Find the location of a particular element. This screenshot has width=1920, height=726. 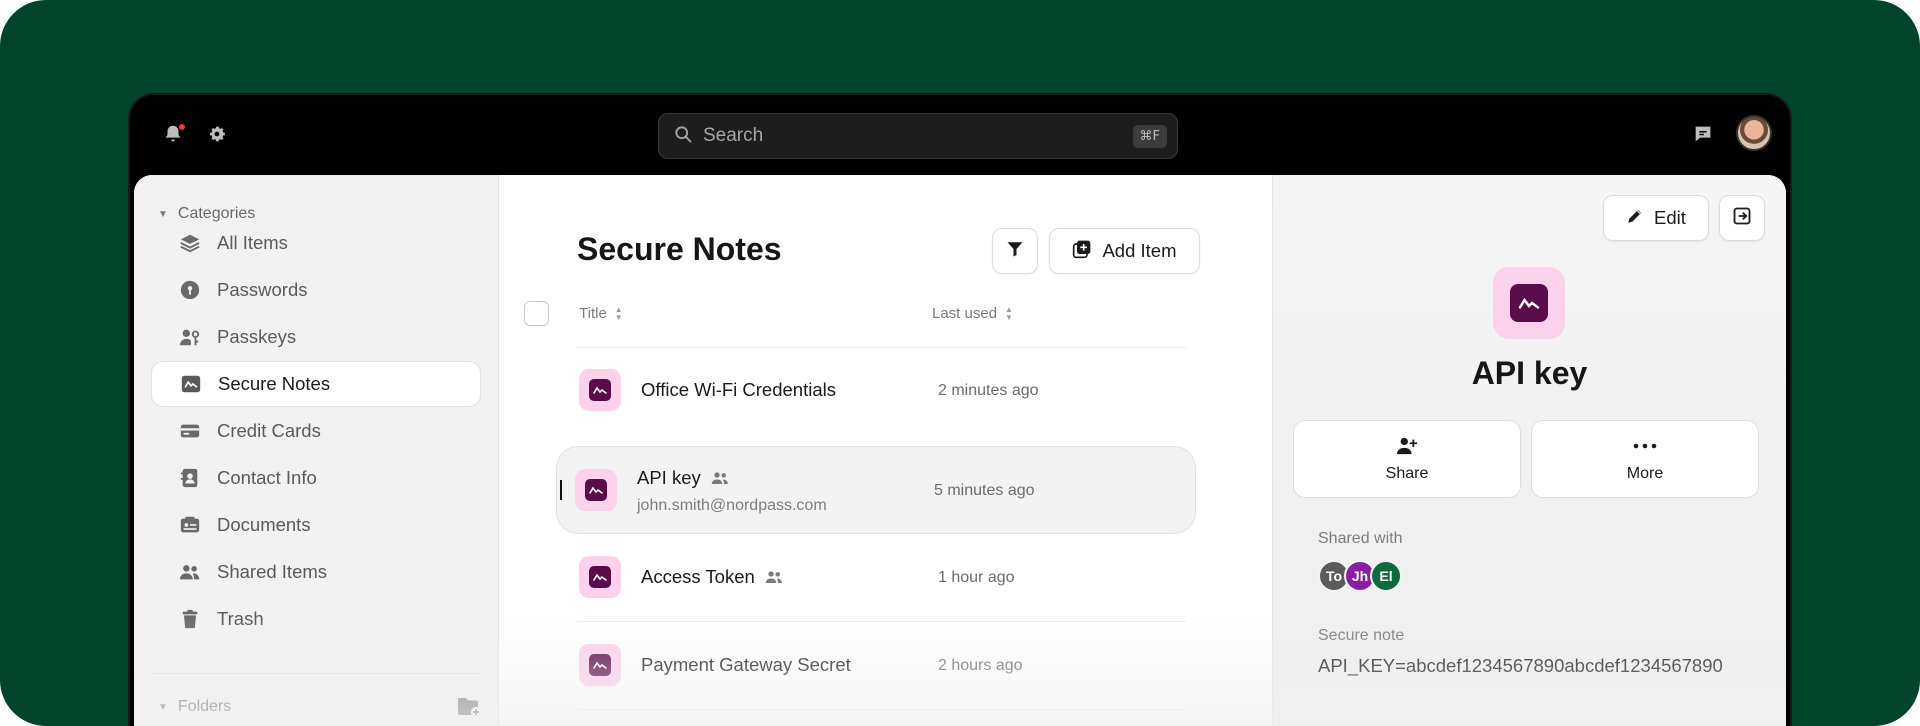

filter-button is located at coordinates (1015, 251).